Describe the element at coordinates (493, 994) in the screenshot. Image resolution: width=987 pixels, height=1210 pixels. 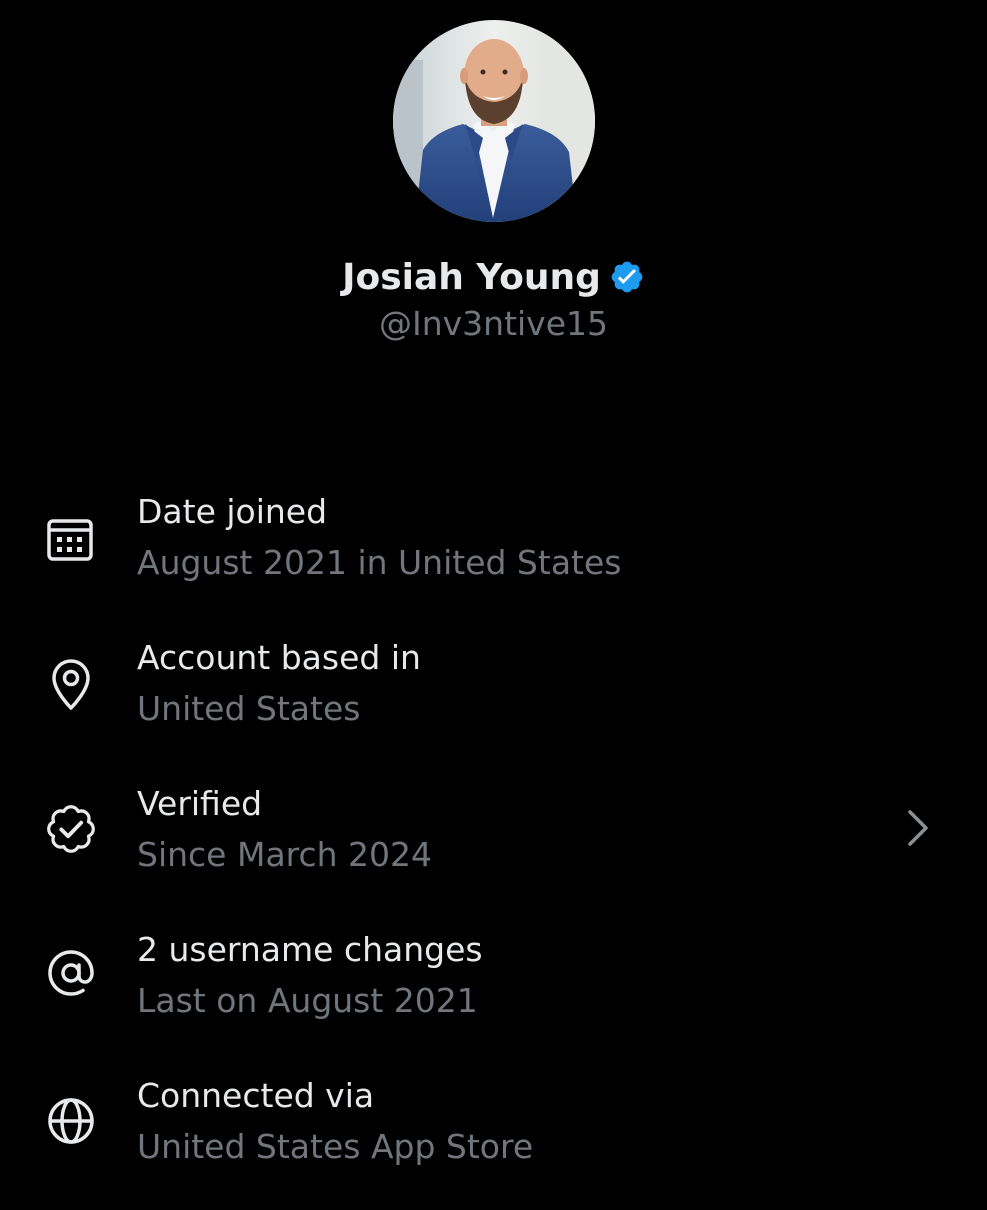
I see `detail-row-username-changes: 2 username changes Last on August 2021` at that location.